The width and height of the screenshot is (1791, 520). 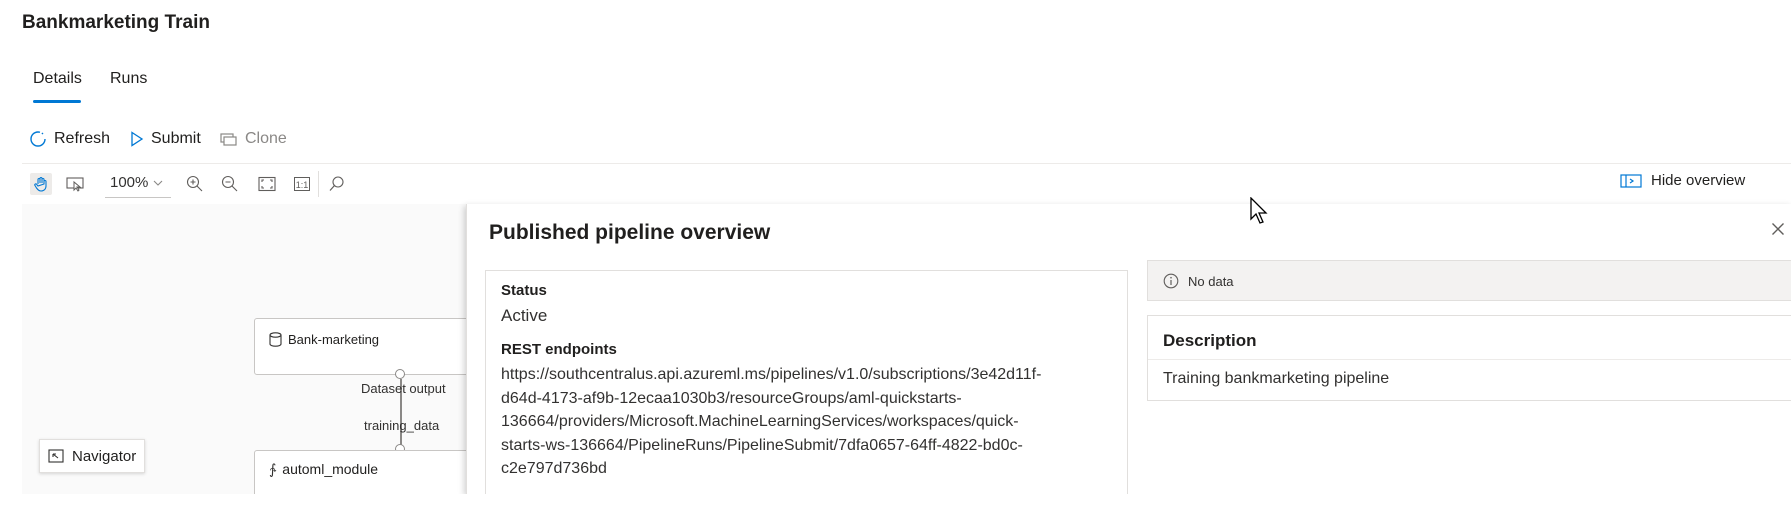 What do you see at coordinates (38, 139) in the screenshot?
I see `refresh-icon` at bounding box center [38, 139].